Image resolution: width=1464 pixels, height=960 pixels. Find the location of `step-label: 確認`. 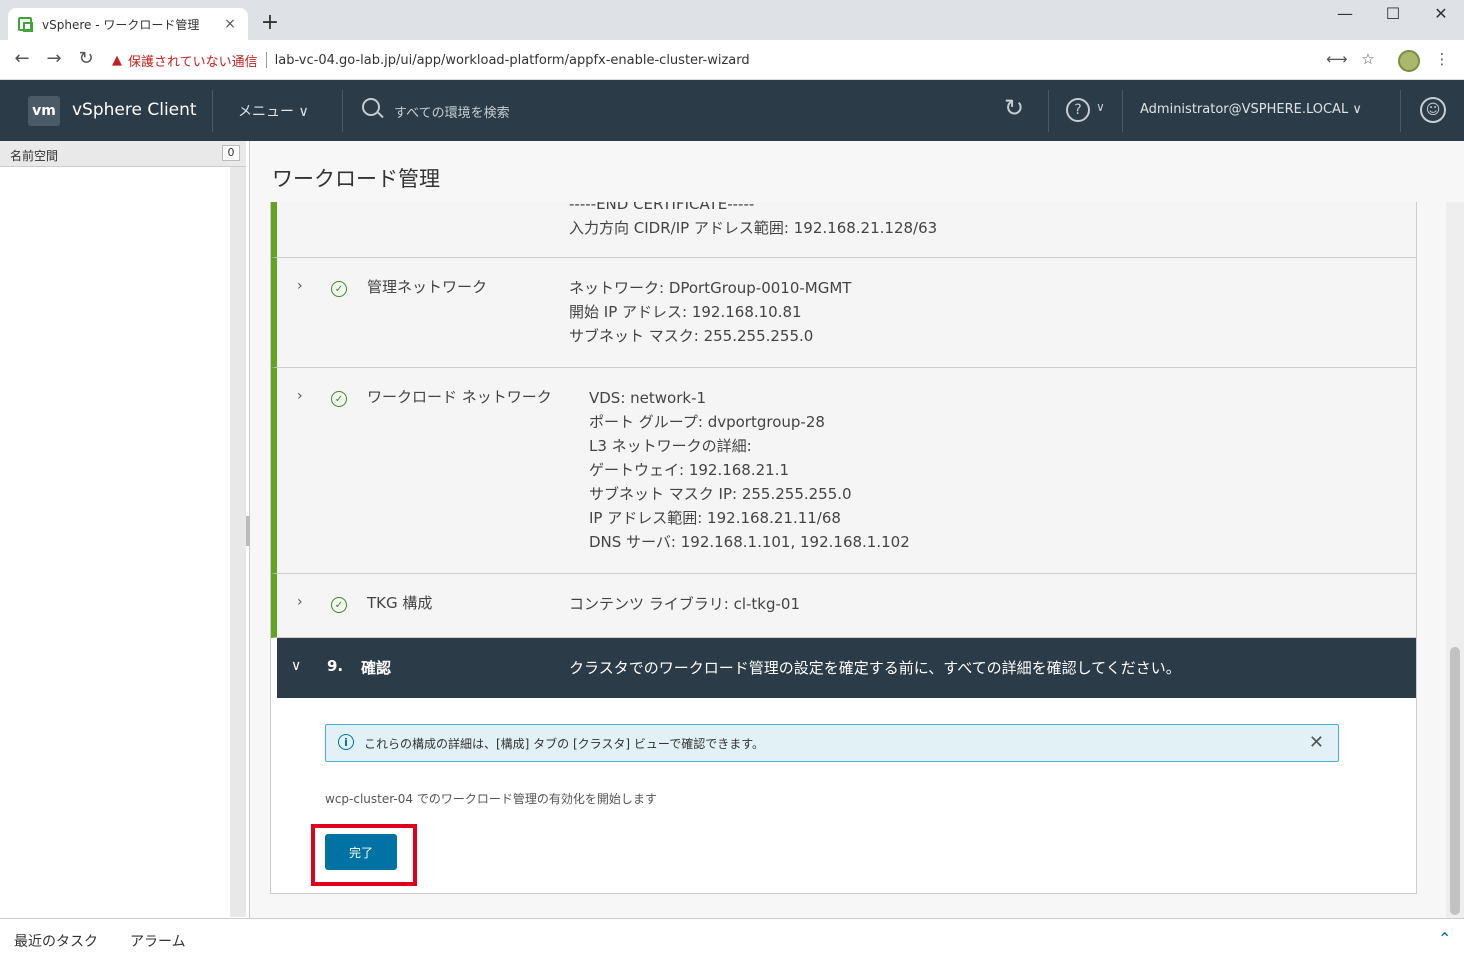

step-label: 確認 is located at coordinates (376, 668).